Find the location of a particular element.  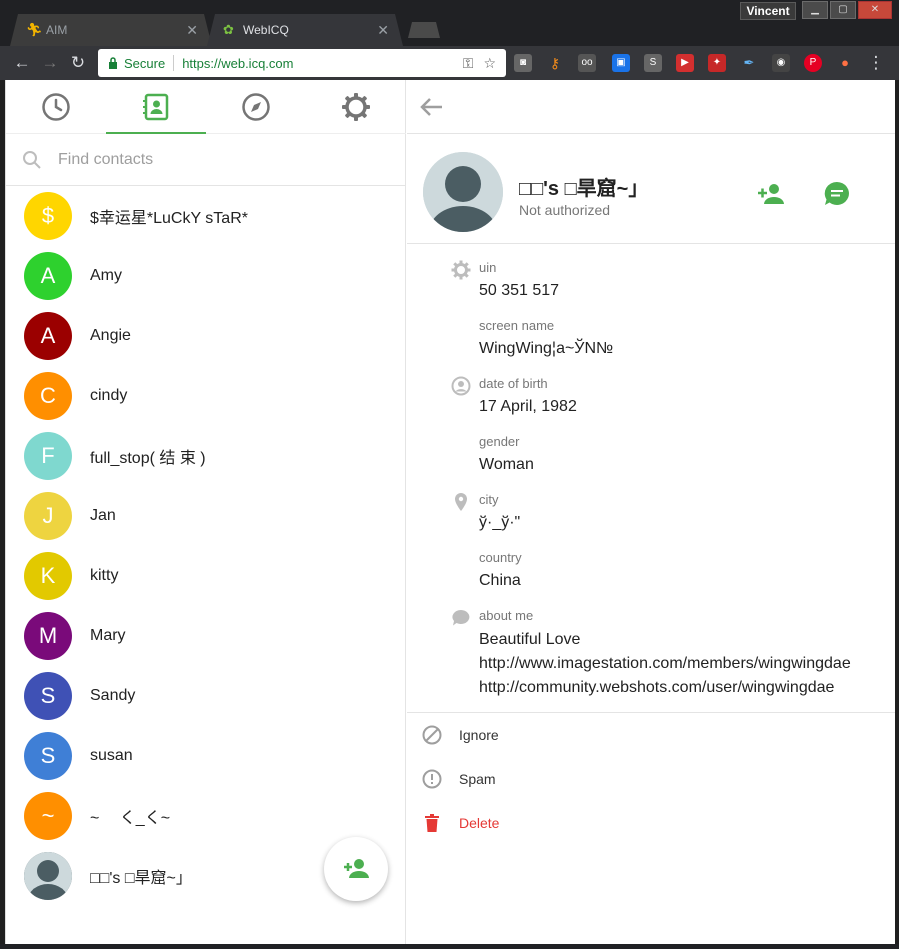

nav-tabs is located at coordinates (206, 107).